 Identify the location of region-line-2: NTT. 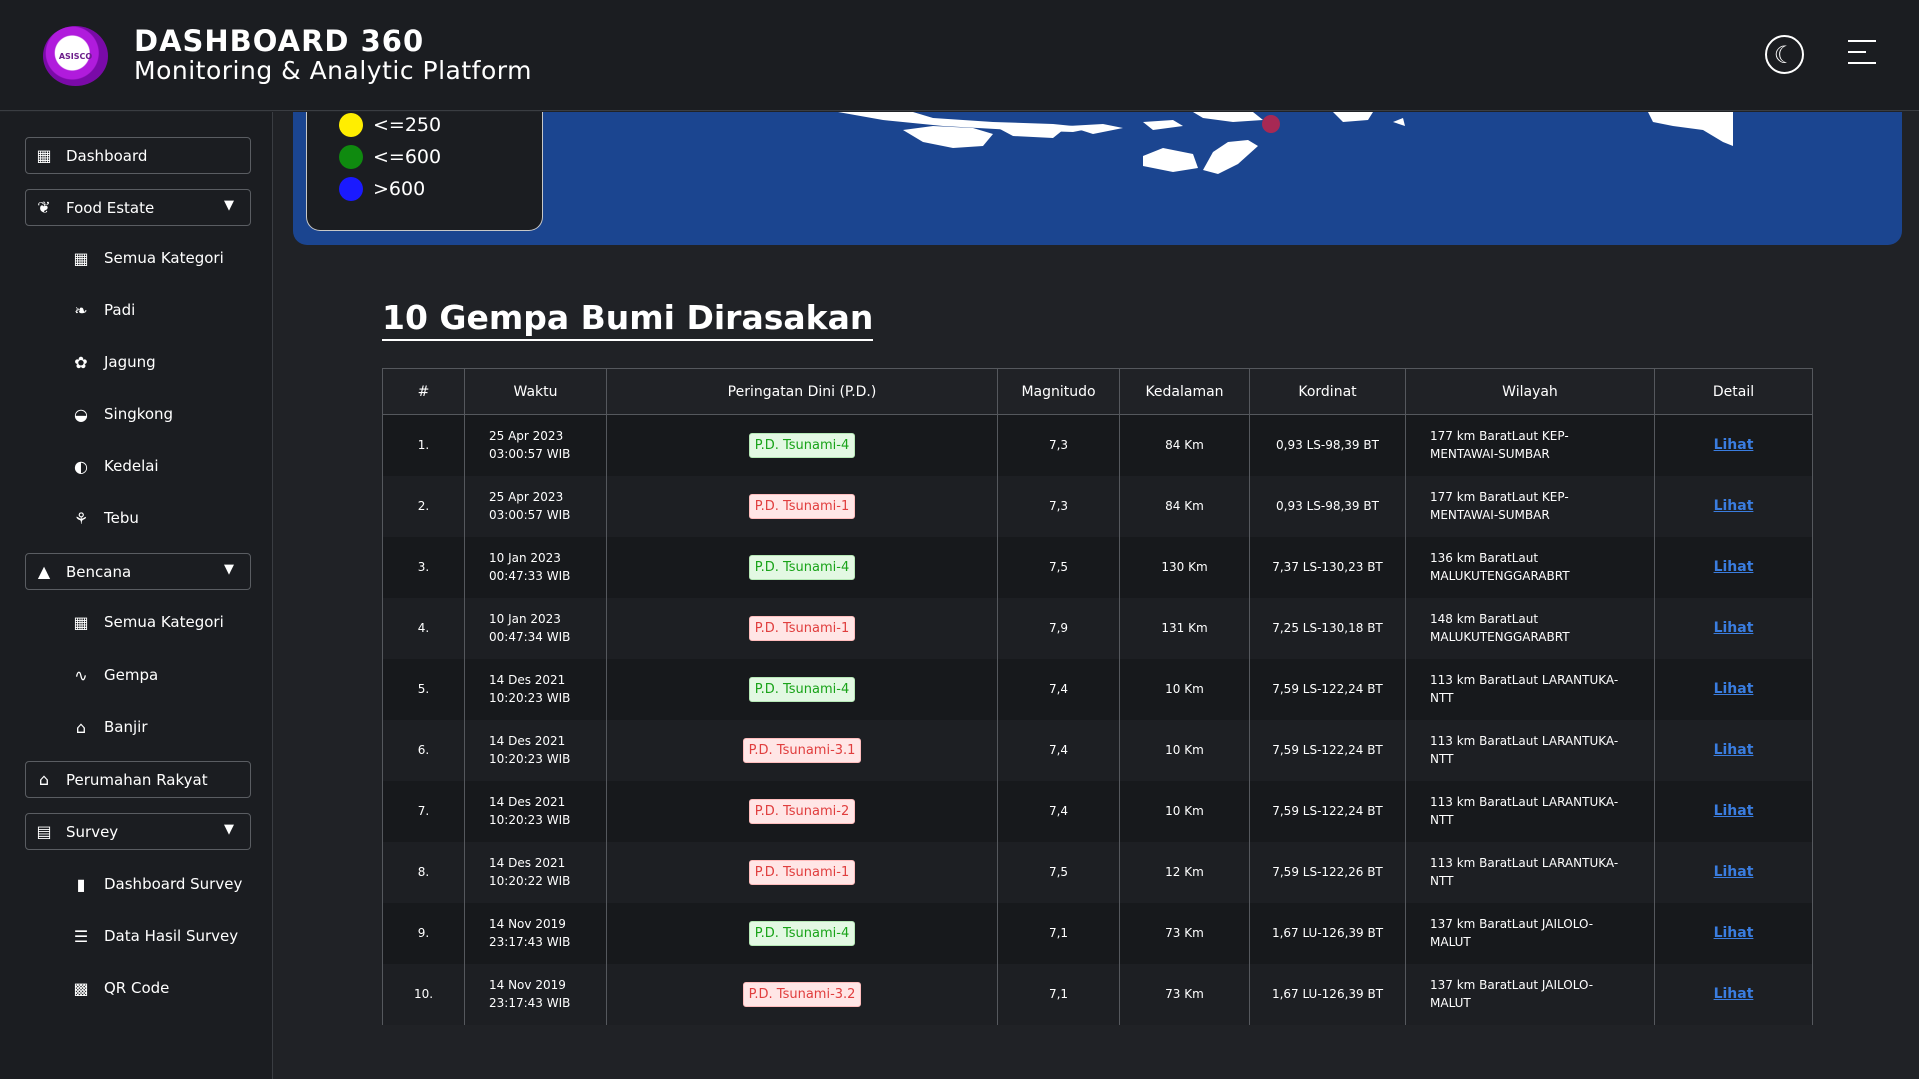
(1442, 820).